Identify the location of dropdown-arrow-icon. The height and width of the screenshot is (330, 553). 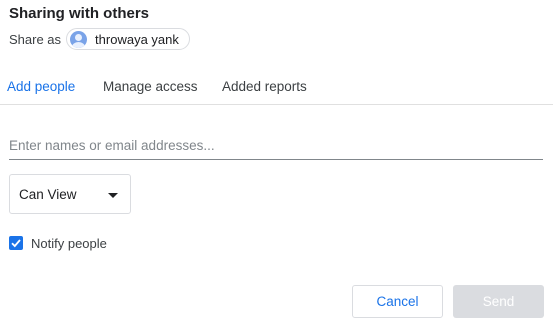
(113, 195).